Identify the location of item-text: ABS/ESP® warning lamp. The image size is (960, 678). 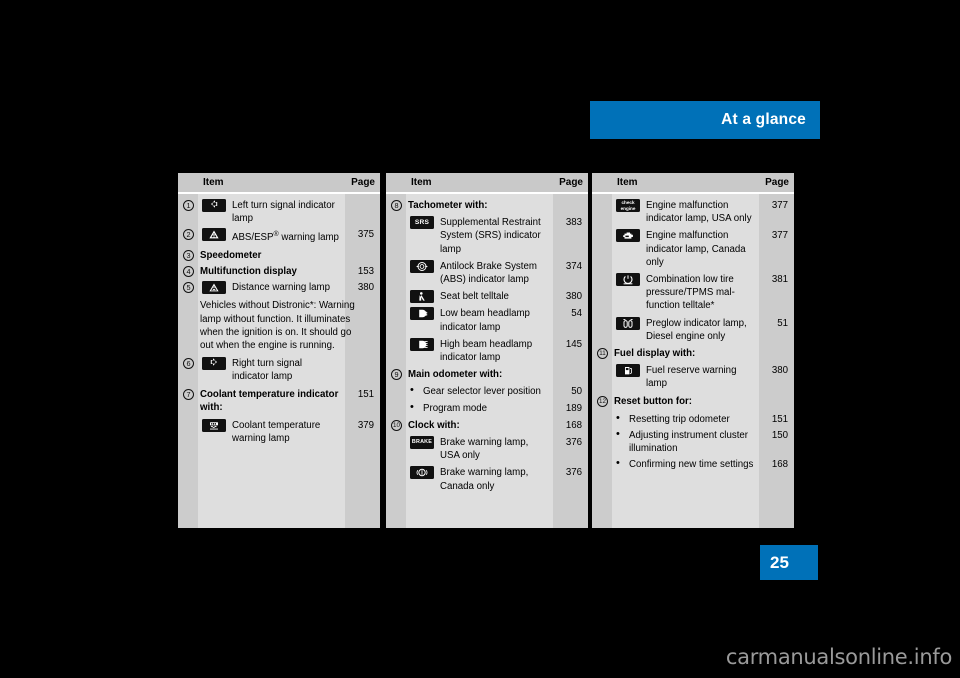
(286, 236).